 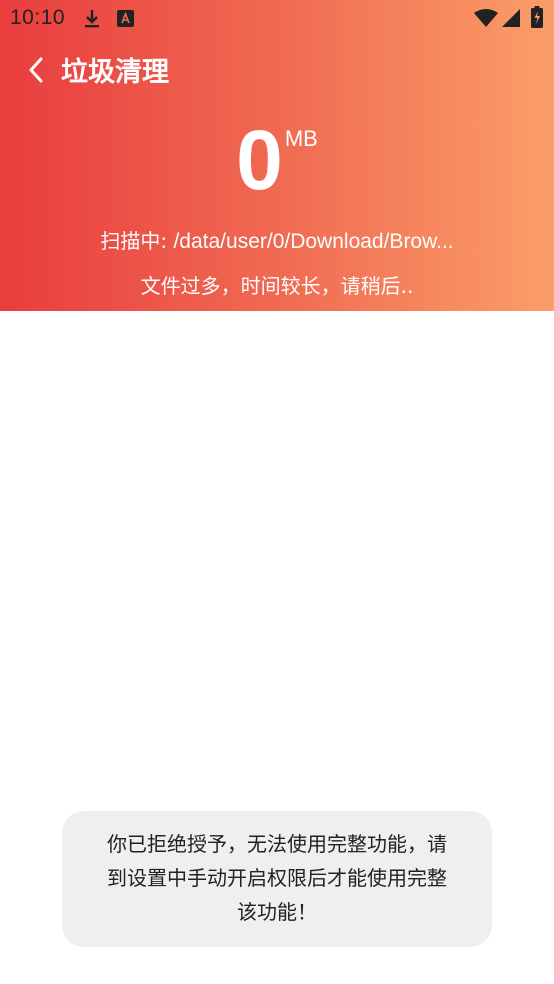 I want to click on permission-denied-toast: 你已拒绝授予，无法使用完整功能，请 到设置中手动开启权限后才能使用完整 该功能！, so click(x=277, y=879).